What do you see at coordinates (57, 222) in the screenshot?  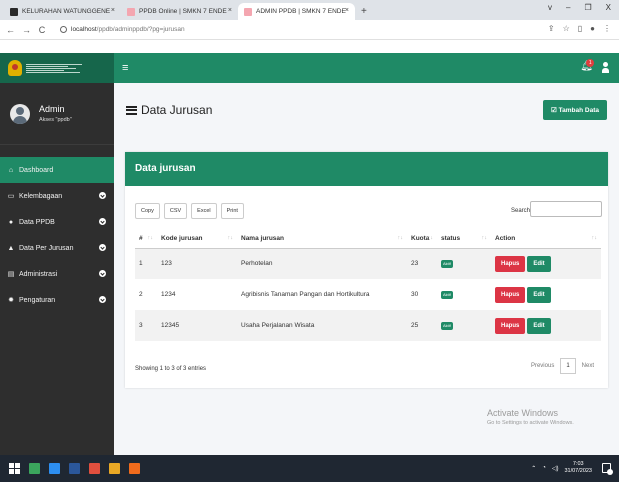 I see `sidebar-item-data-ppdb: ● Data PPDB` at bounding box center [57, 222].